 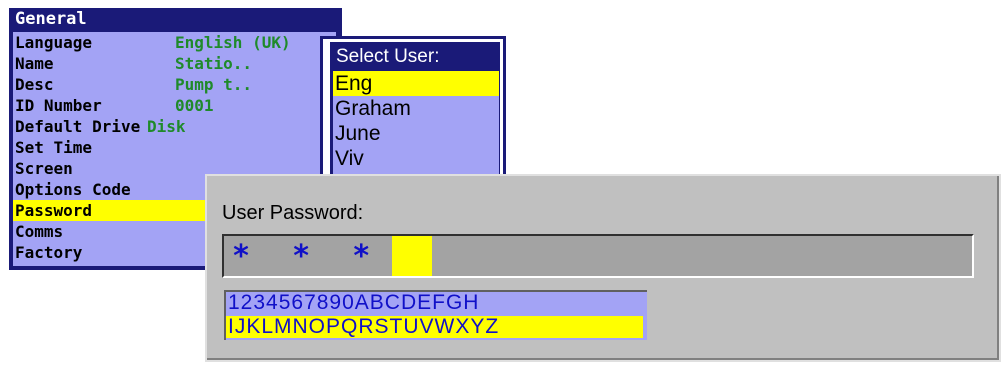 What do you see at coordinates (598, 256) in the screenshot?
I see `password-input: * * * *` at bounding box center [598, 256].